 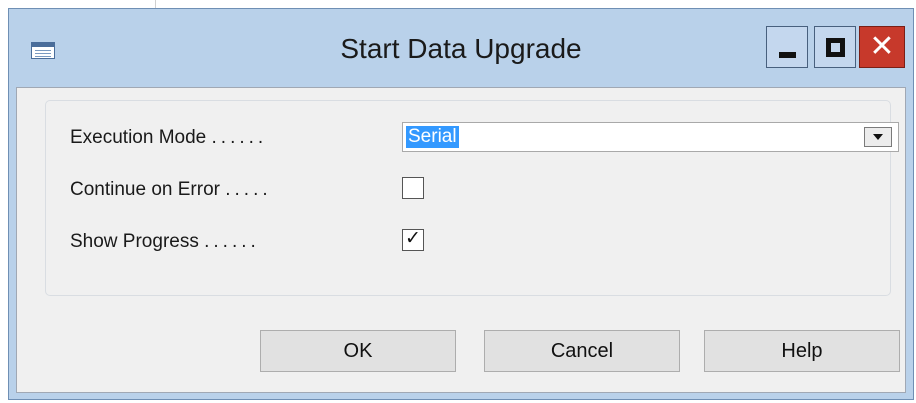 I want to click on background-divider, so click(x=155, y=4).